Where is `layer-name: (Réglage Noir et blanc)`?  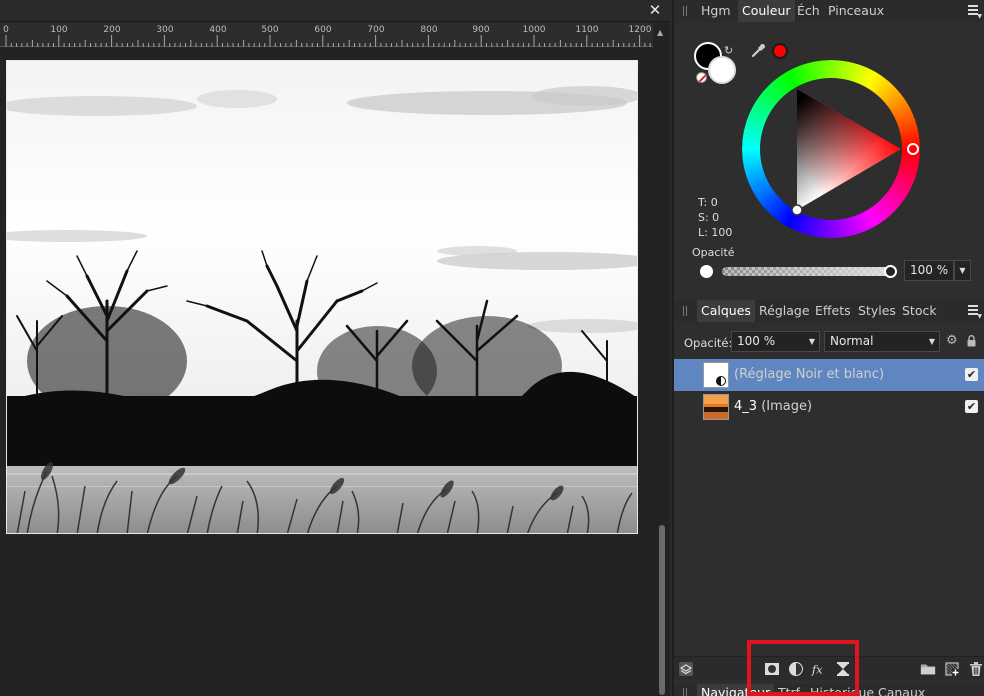
layer-name: (Réglage Noir et blanc) is located at coordinates (809, 374).